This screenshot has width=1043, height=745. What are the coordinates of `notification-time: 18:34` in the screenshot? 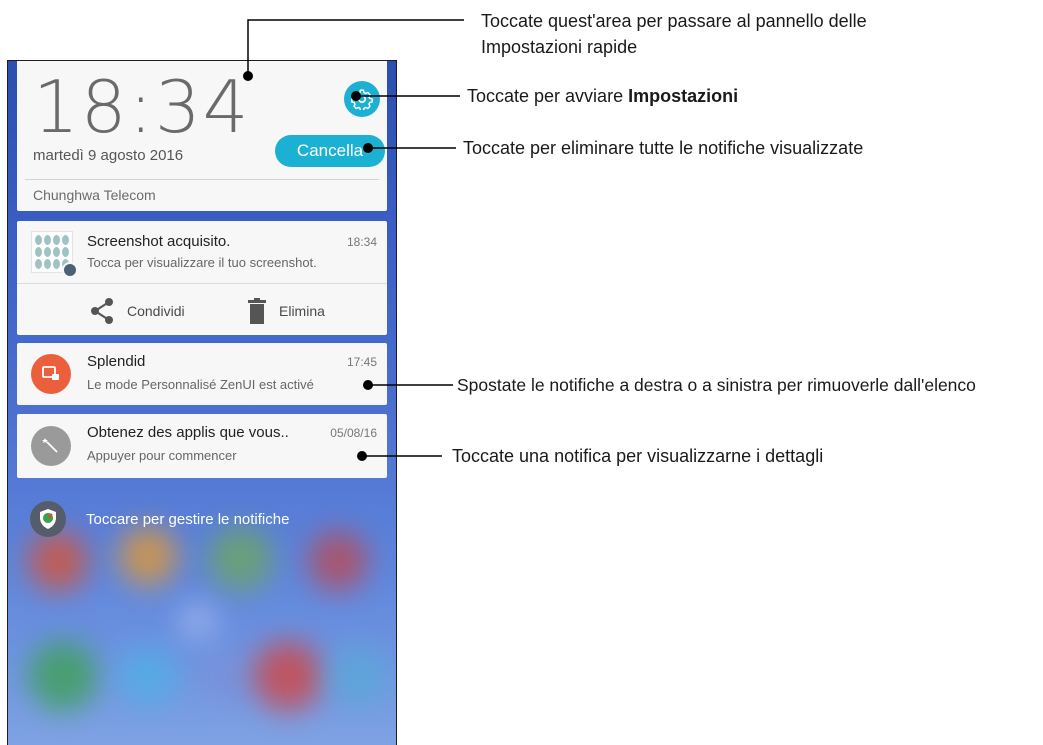 It's located at (361, 242).